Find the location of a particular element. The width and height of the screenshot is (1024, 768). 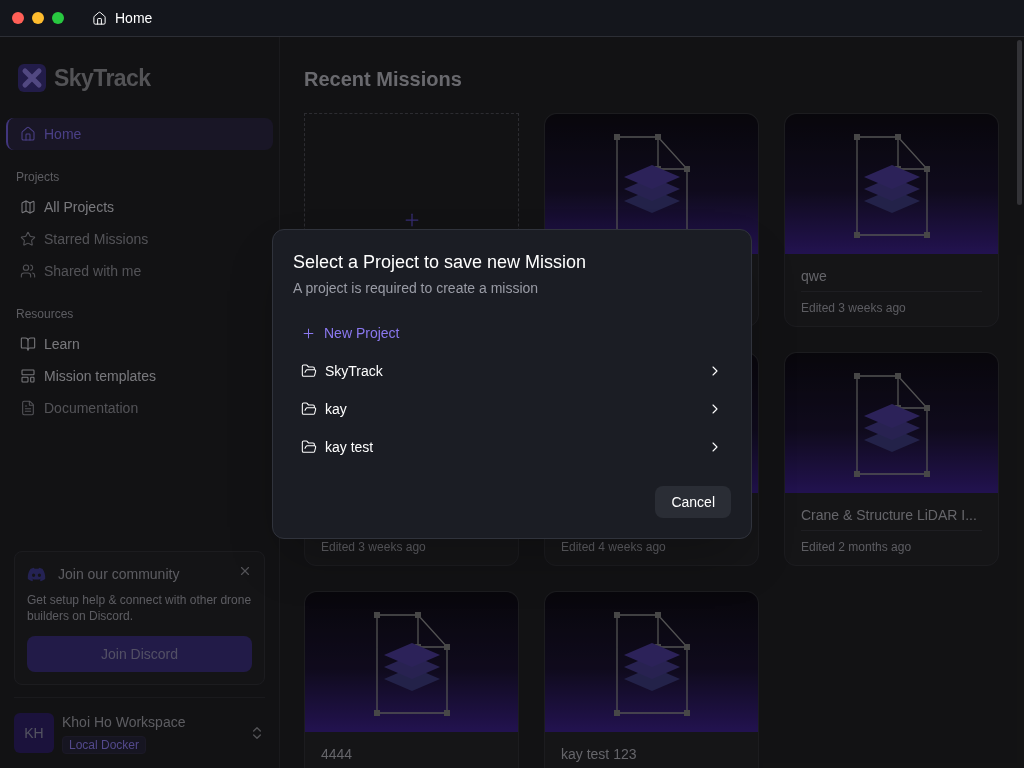

close-icon is located at coordinates (245, 571).